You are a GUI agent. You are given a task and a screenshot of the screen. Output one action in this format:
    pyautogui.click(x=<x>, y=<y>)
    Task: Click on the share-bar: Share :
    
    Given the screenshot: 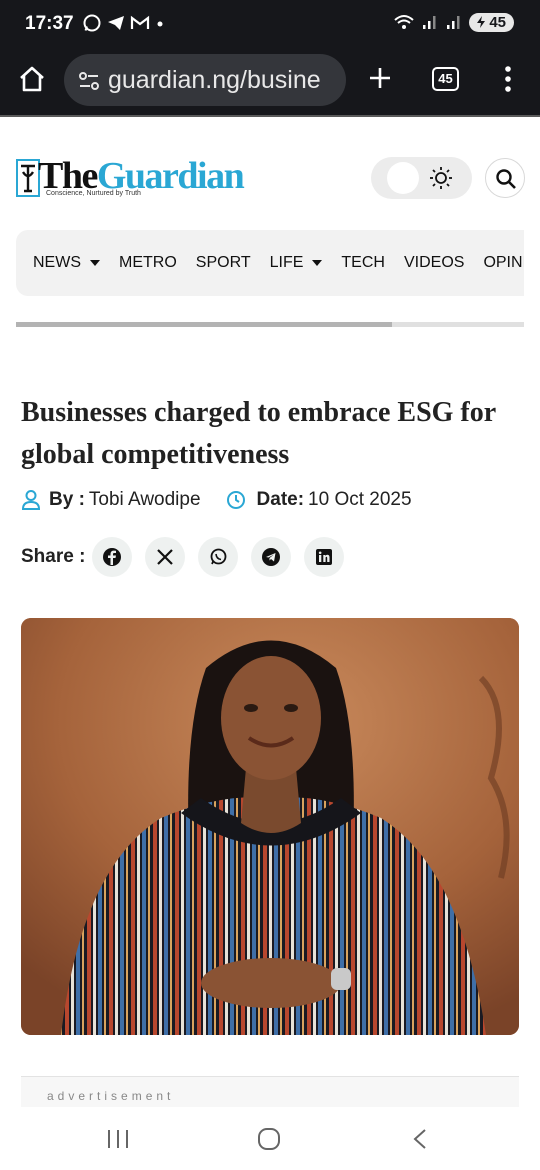 What is the action you would take?
    pyautogui.click(x=189, y=557)
    